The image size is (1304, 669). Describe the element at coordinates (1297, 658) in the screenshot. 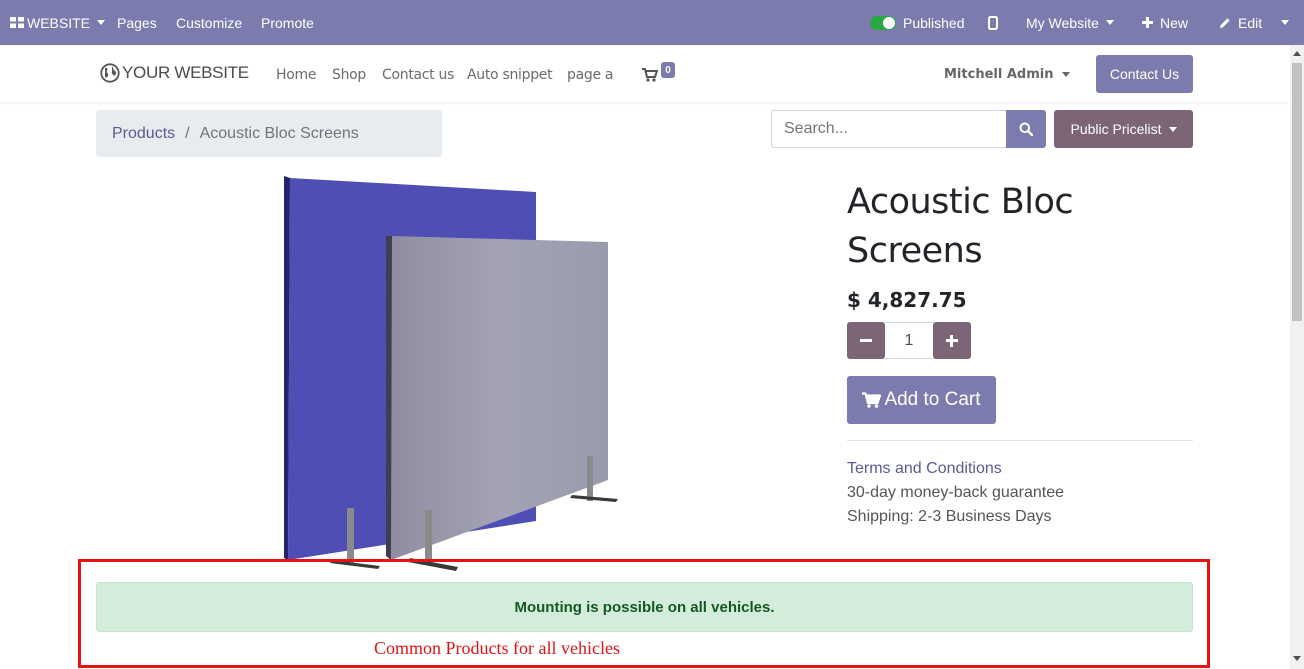

I see `scroll-down-arrow-icon` at that location.